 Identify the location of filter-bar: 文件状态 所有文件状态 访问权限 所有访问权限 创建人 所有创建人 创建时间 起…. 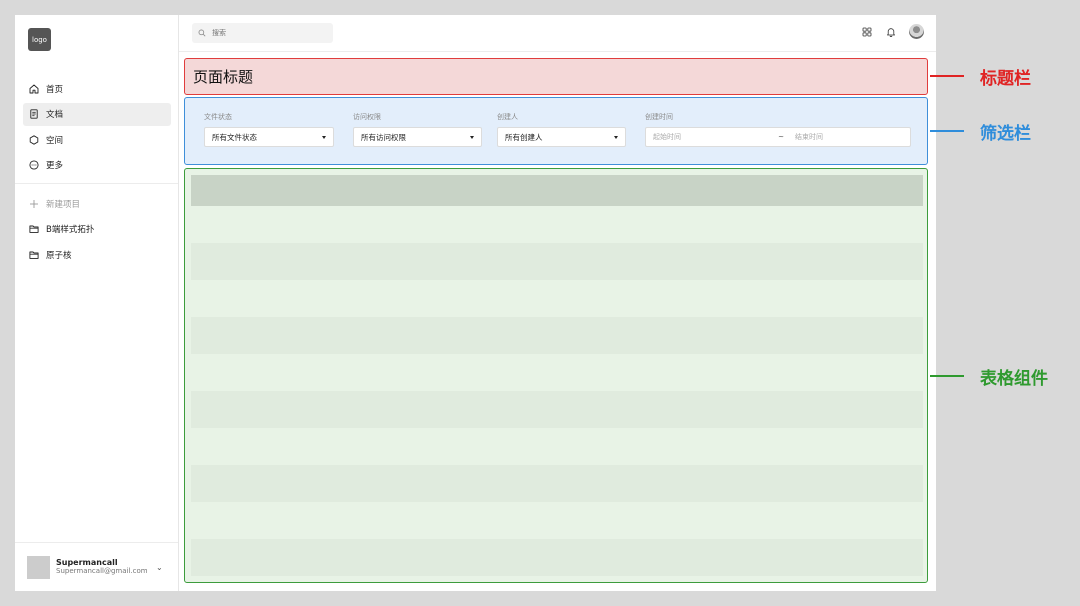
(556, 131).